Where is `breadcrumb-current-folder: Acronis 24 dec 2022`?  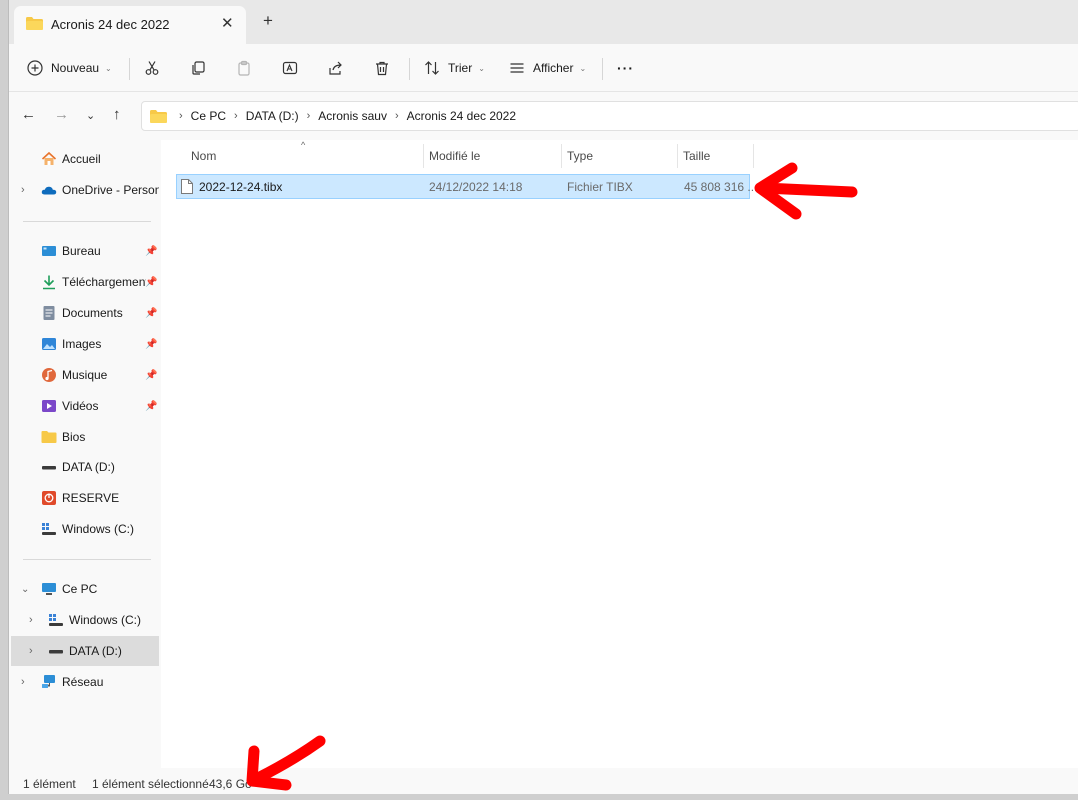 breadcrumb-current-folder: Acronis 24 dec 2022 is located at coordinates (461, 116).